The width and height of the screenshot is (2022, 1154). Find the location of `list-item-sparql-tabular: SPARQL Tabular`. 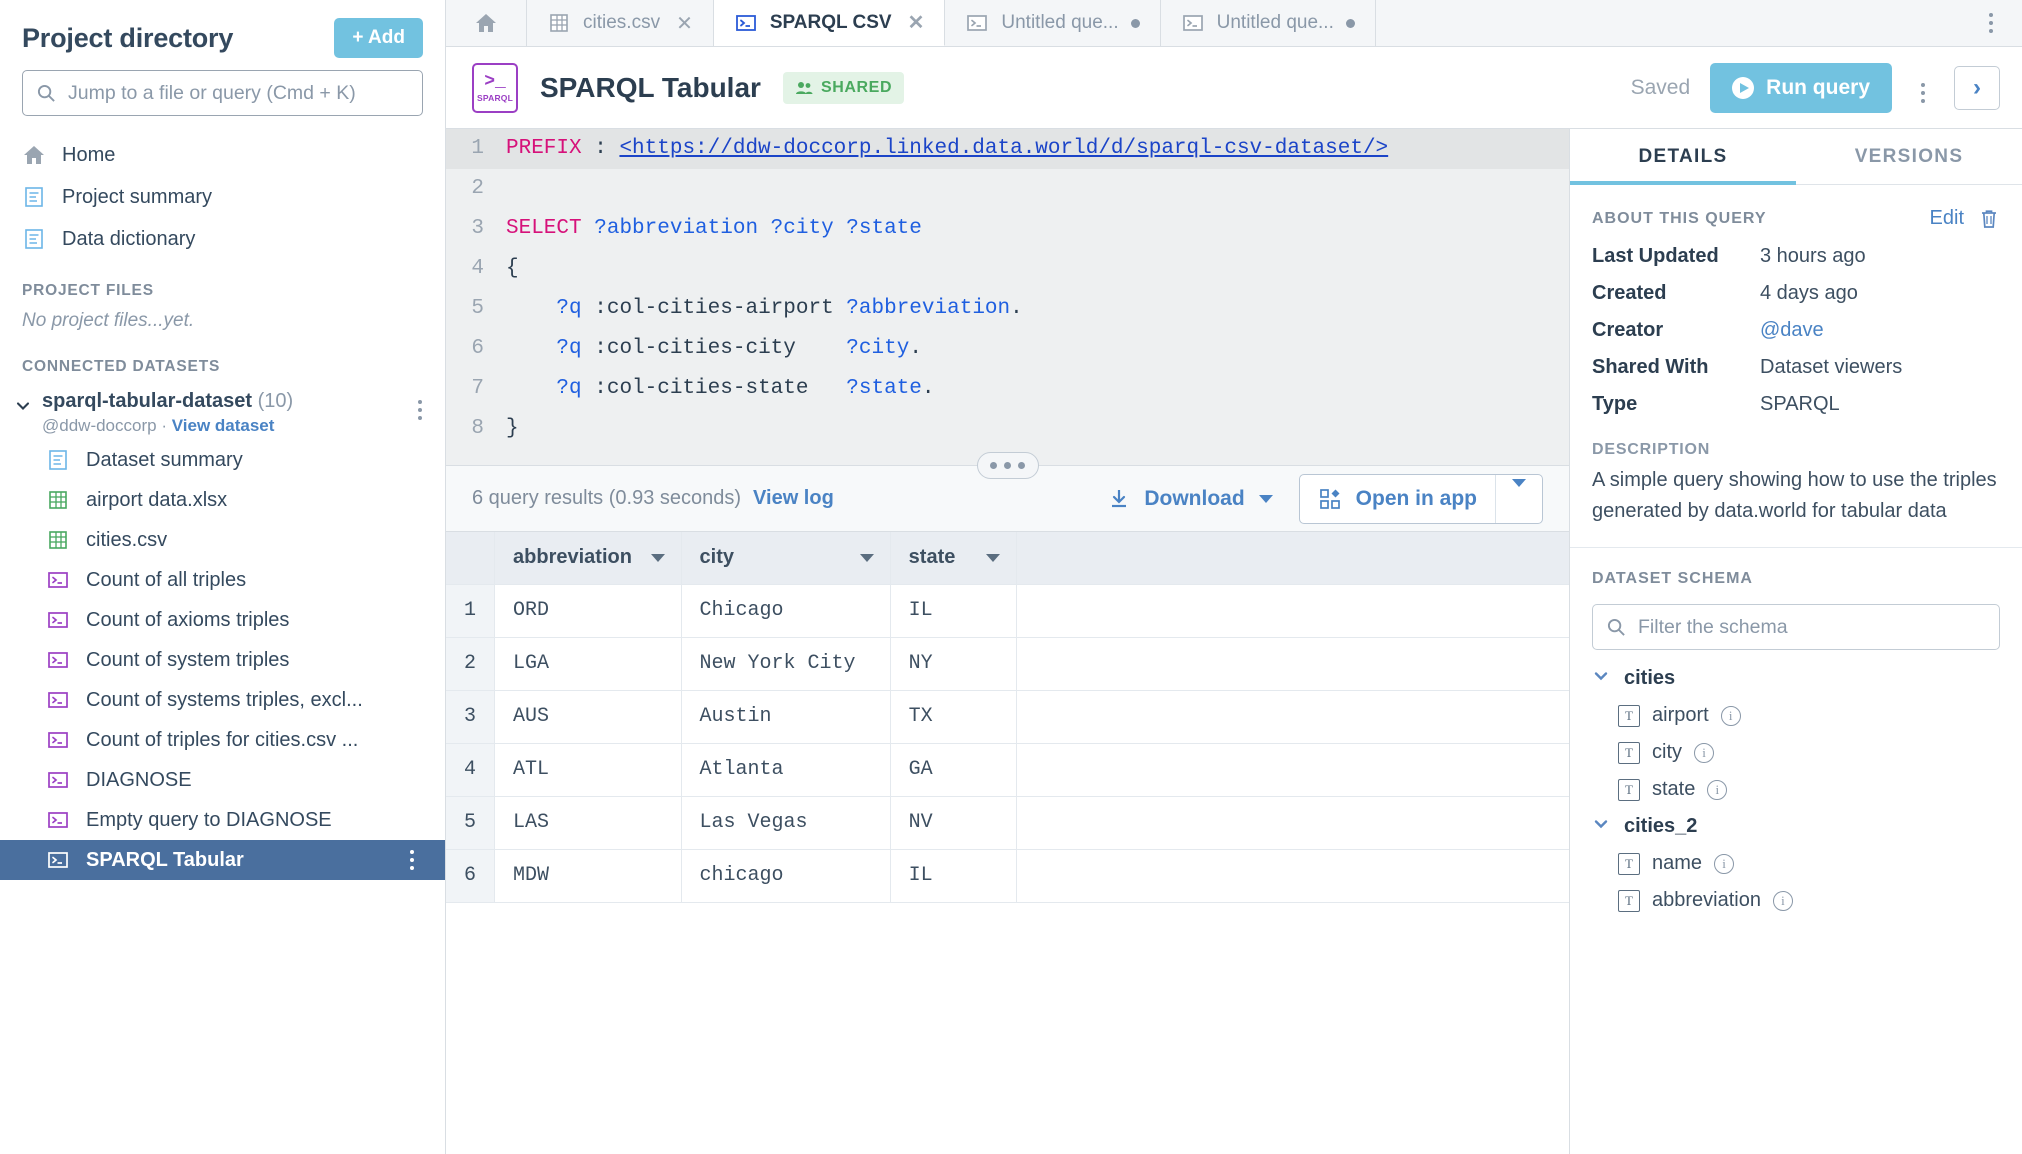

list-item-sparql-tabular: SPARQL Tabular is located at coordinates (222, 860).